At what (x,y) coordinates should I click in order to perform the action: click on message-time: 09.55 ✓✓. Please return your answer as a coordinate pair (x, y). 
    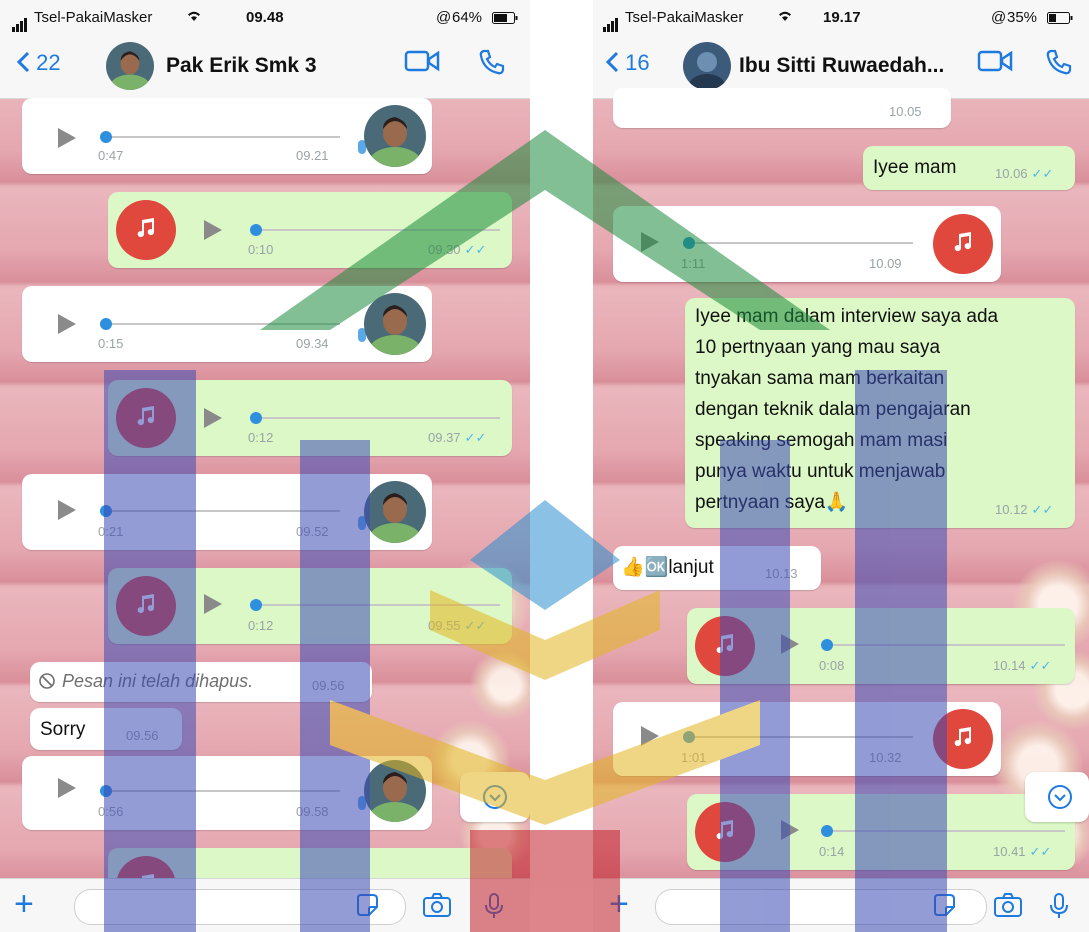
    Looking at the image, I should click on (457, 625).